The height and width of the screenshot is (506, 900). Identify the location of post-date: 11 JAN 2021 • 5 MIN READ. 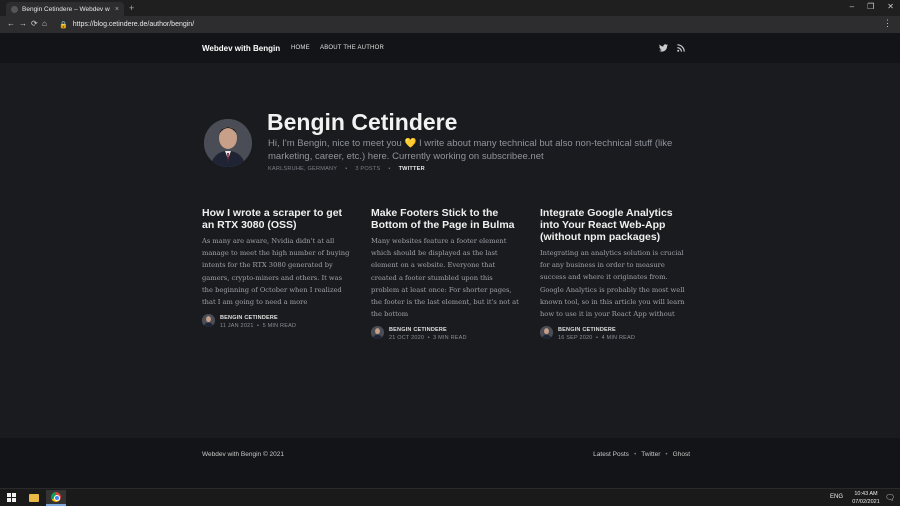
(258, 326).